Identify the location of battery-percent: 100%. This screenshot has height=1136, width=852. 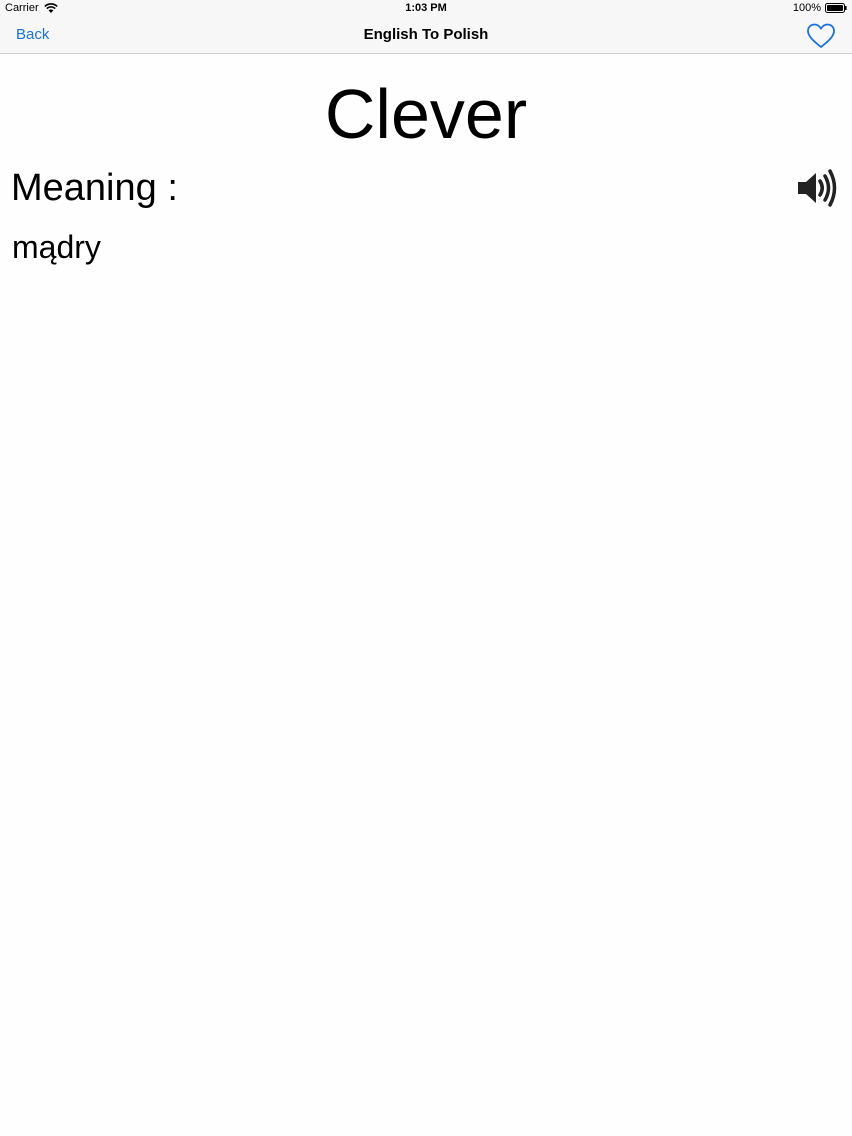
(806, 8).